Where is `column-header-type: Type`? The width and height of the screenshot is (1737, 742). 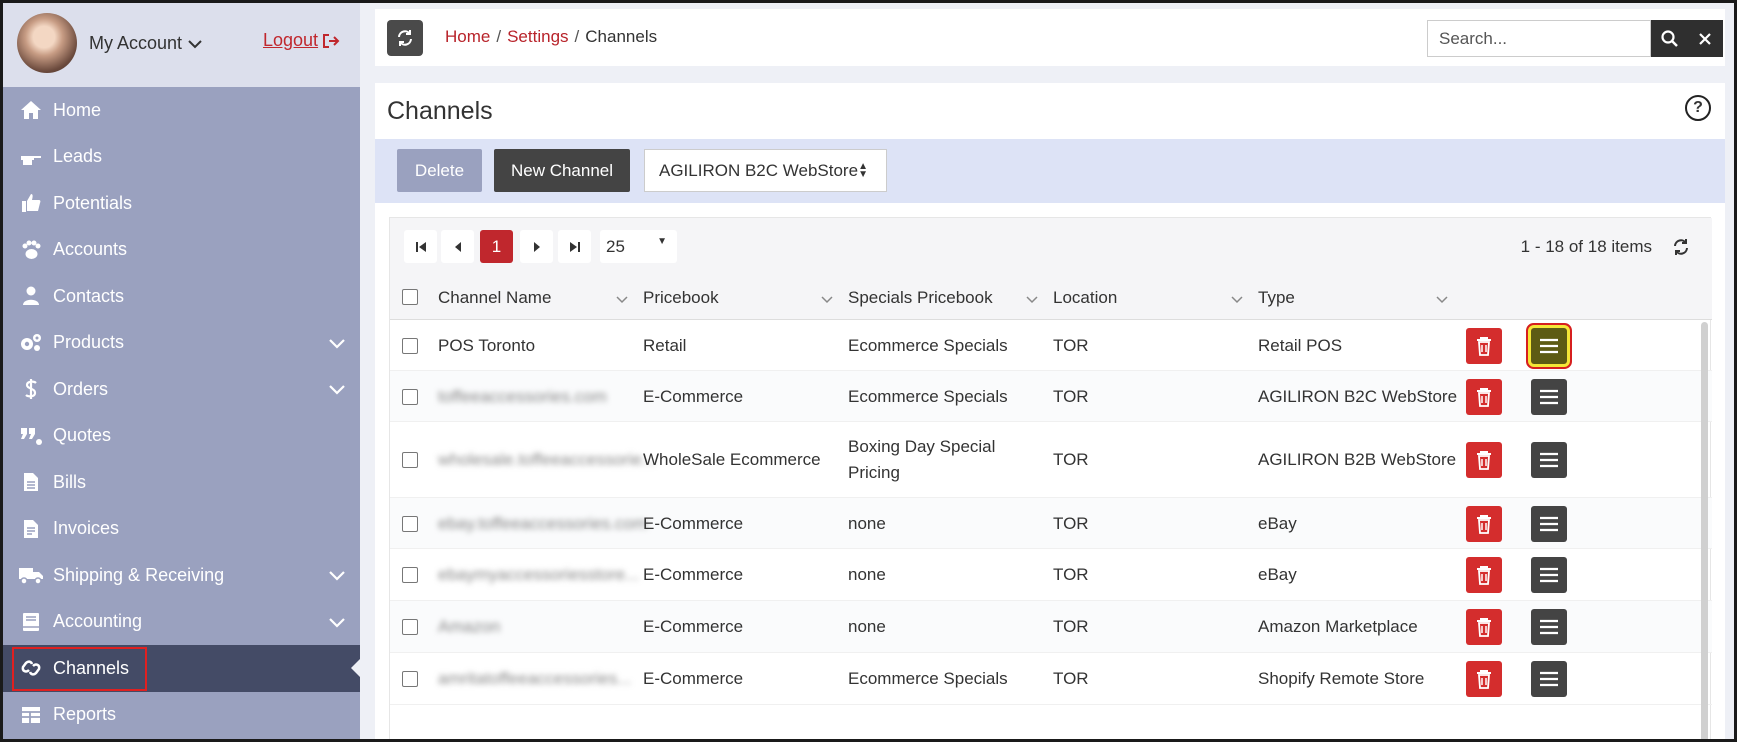
column-header-type: Type is located at coordinates (1276, 298).